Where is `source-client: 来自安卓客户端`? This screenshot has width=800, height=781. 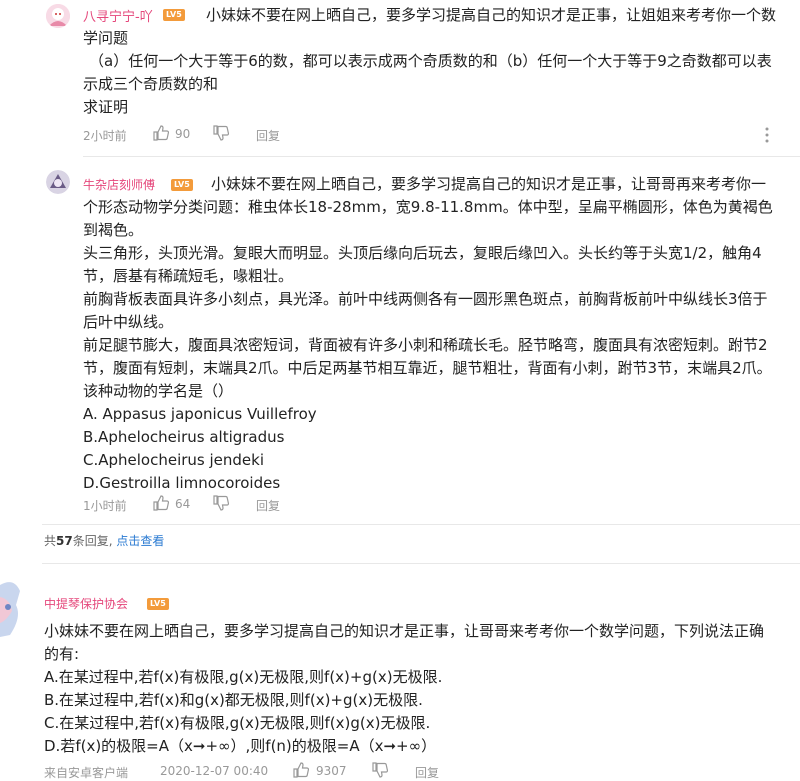 source-client: 来自安卓客户端 is located at coordinates (86, 773).